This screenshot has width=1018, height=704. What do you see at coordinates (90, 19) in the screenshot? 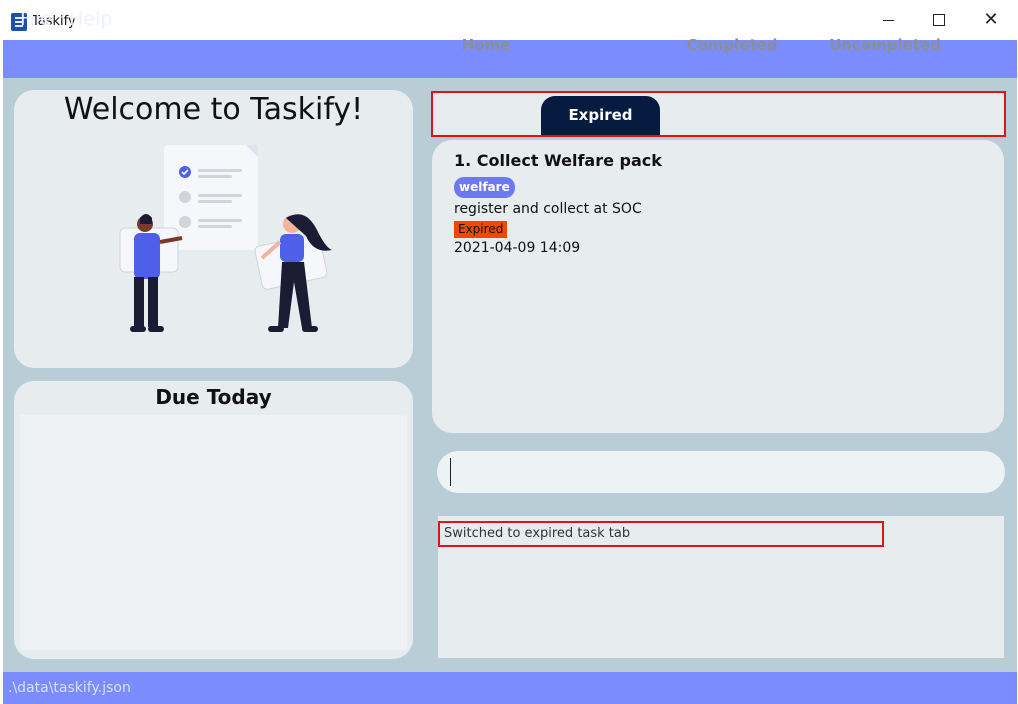
I see `help-menu: Help` at bounding box center [90, 19].